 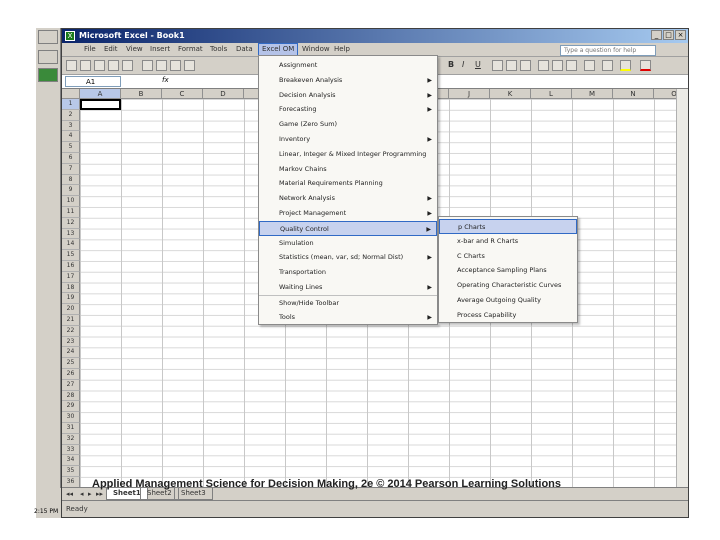 I want to click on menu-item-markov-chains: Markov Chains, so click(x=348, y=169).